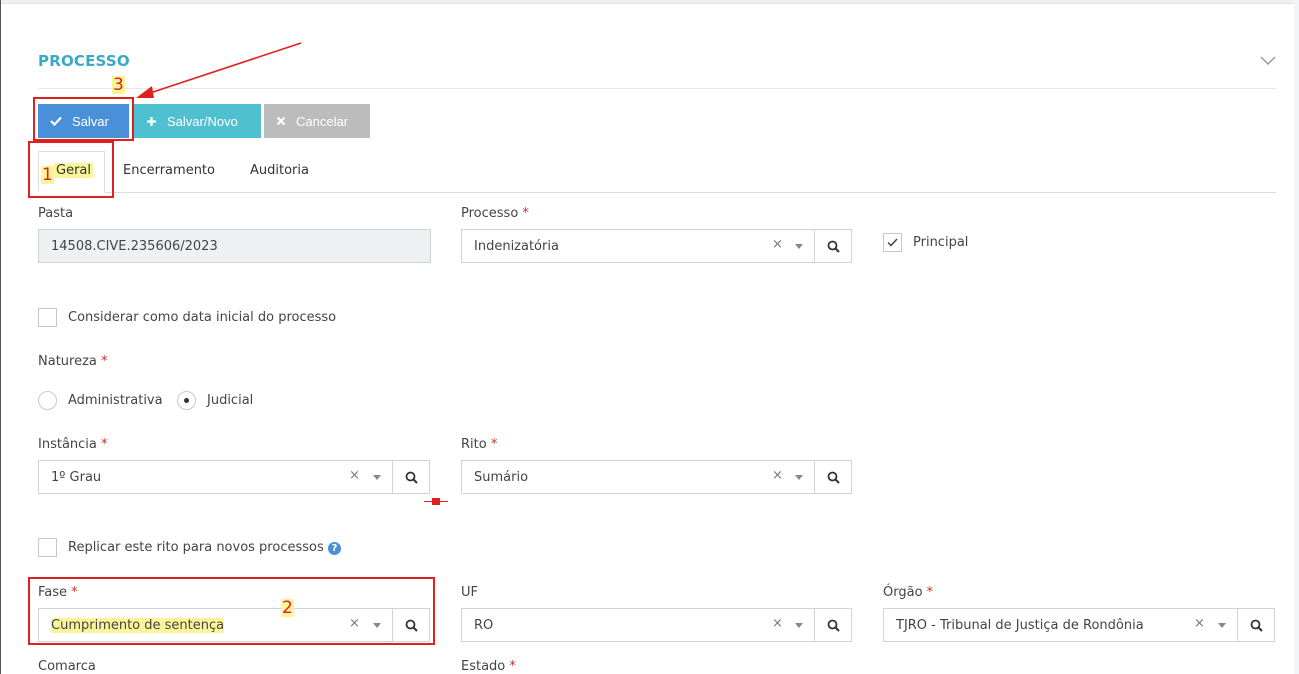  Describe the element at coordinates (799, 246) in the screenshot. I see `processo-caret-icon` at that location.